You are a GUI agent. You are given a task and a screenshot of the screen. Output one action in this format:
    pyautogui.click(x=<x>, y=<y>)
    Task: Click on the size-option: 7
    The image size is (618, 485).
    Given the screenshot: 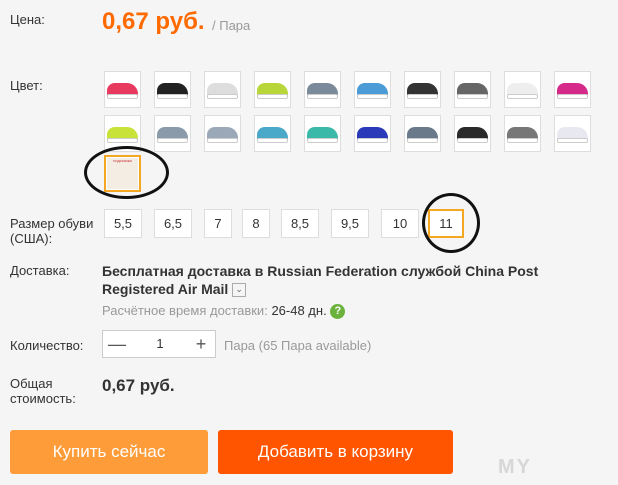 What is the action you would take?
    pyautogui.click(x=218, y=223)
    